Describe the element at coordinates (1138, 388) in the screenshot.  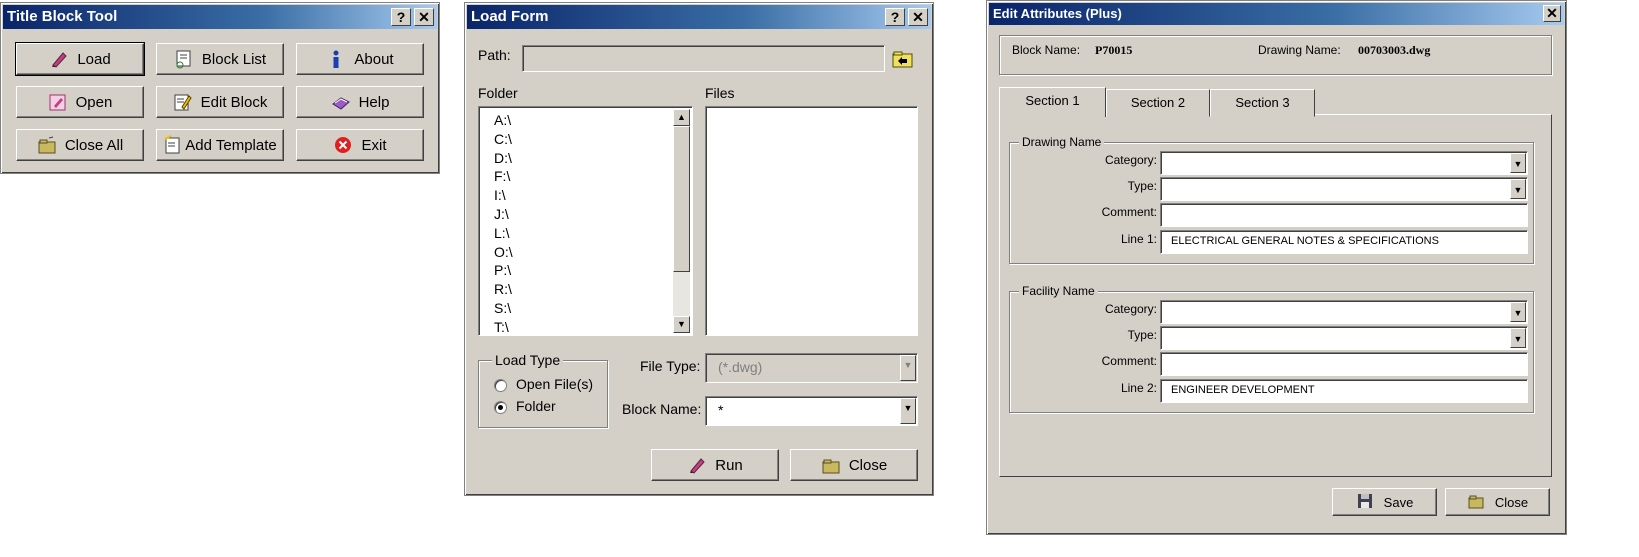
I see `line-2-label: Line 2:` at that location.